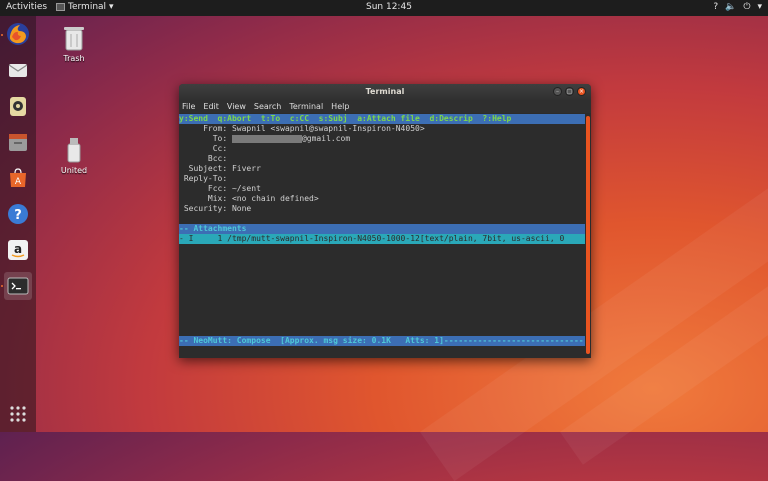 Image resolution: width=768 pixels, height=481 pixels. I want to click on clock: Sun 12:45, so click(389, 7).